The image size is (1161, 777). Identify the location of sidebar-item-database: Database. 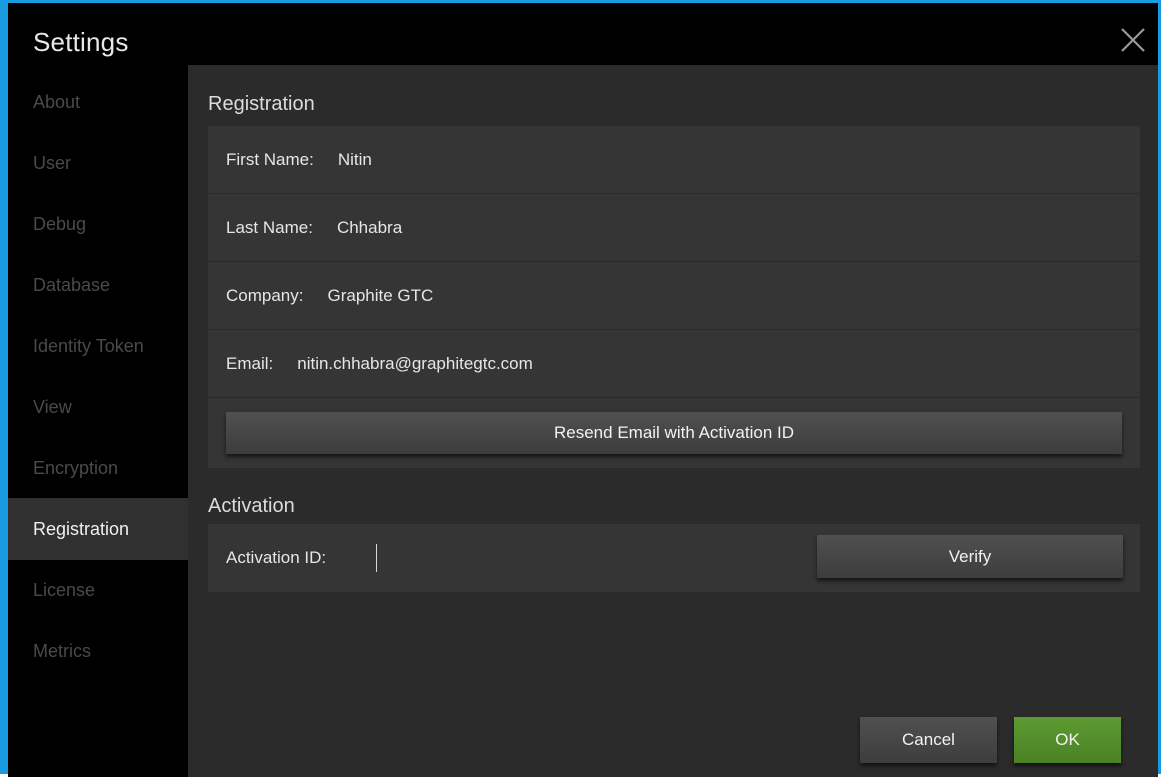
(98, 285).